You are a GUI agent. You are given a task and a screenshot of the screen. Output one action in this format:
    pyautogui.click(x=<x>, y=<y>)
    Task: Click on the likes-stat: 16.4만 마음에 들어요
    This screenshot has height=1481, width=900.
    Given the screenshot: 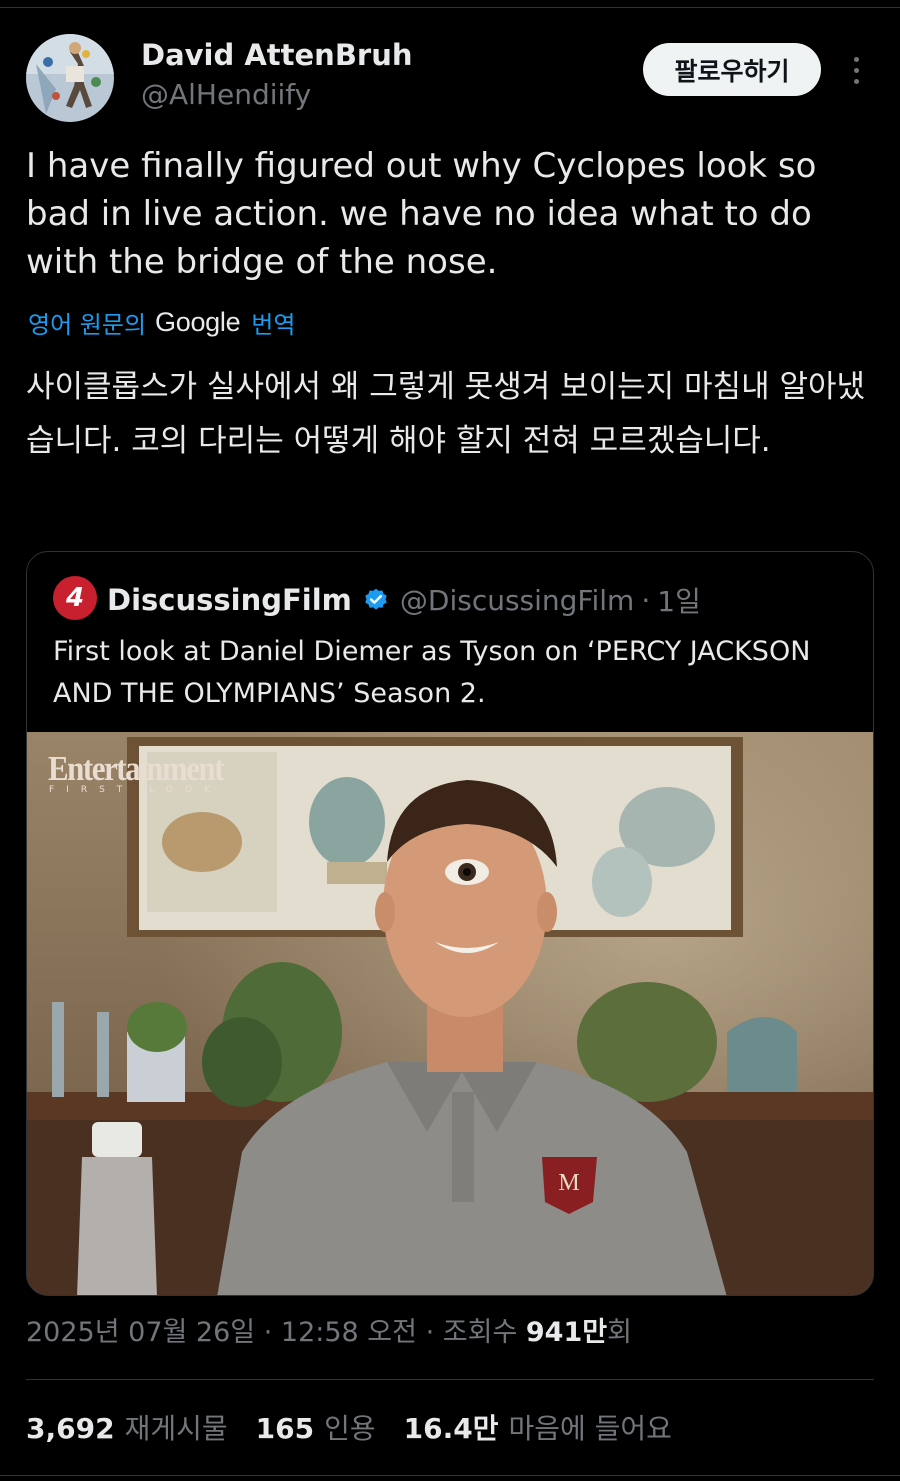 What is the action you would take?
    pyautogui.click(x=538, y=1427)
    